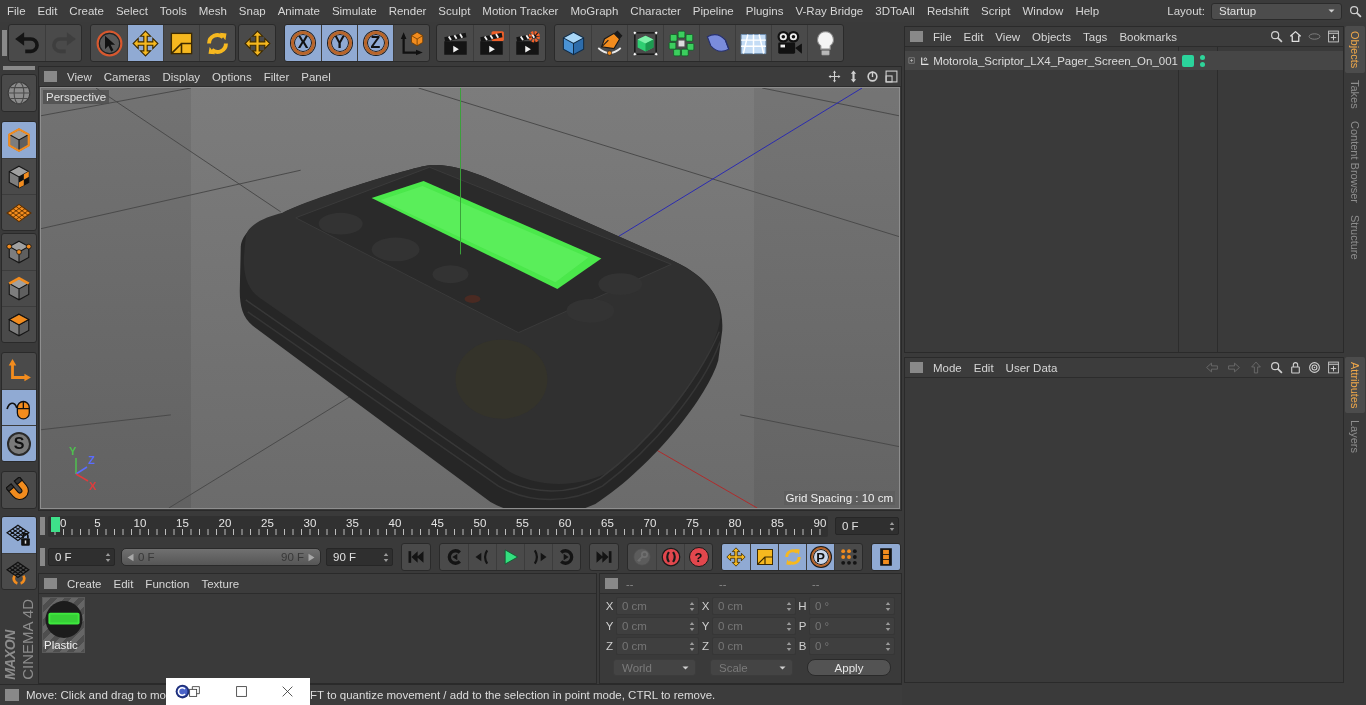 The width and height of the screenshot is (1366, 705). Describe the element at coordinates (220, 583) in the screenshot. I see `menu-item: Texture` at that location.